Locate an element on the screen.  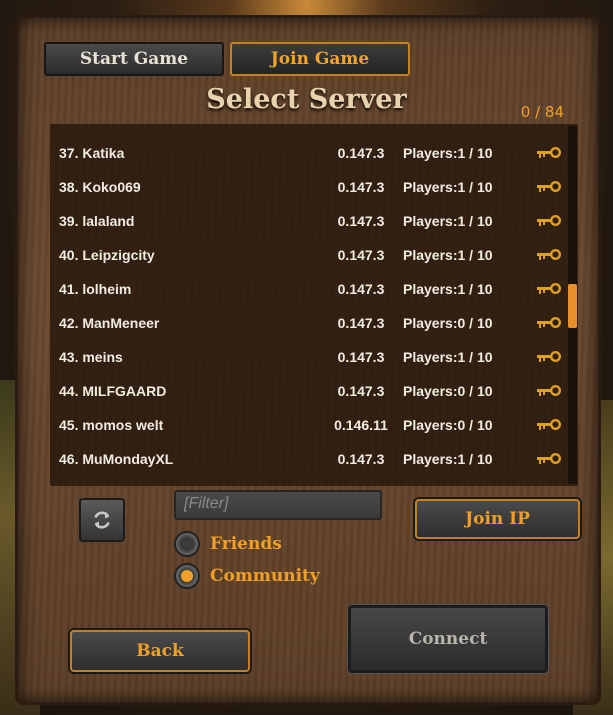
back-button: Back is located at coordinates (160, 651).